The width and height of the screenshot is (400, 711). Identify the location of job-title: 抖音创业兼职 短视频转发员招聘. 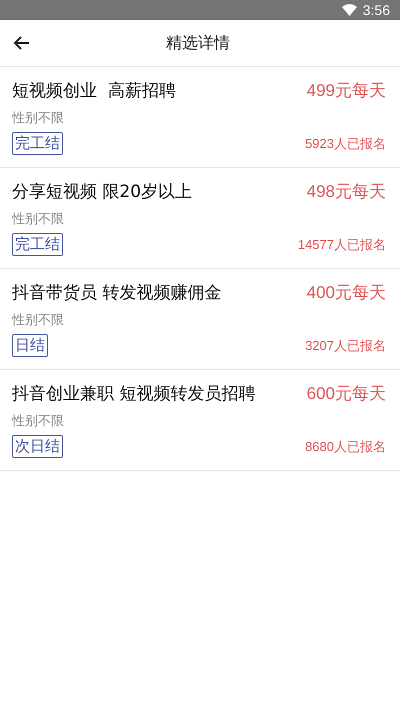
(134, 394).